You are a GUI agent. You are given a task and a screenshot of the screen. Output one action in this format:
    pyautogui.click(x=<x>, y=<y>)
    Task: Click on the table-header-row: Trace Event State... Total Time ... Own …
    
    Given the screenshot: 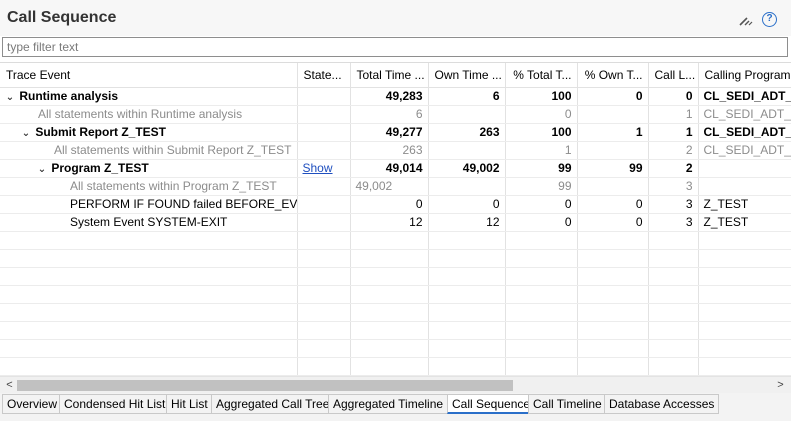 What is the action you would take?
    pyautogui.click(x=395, y=75)
    